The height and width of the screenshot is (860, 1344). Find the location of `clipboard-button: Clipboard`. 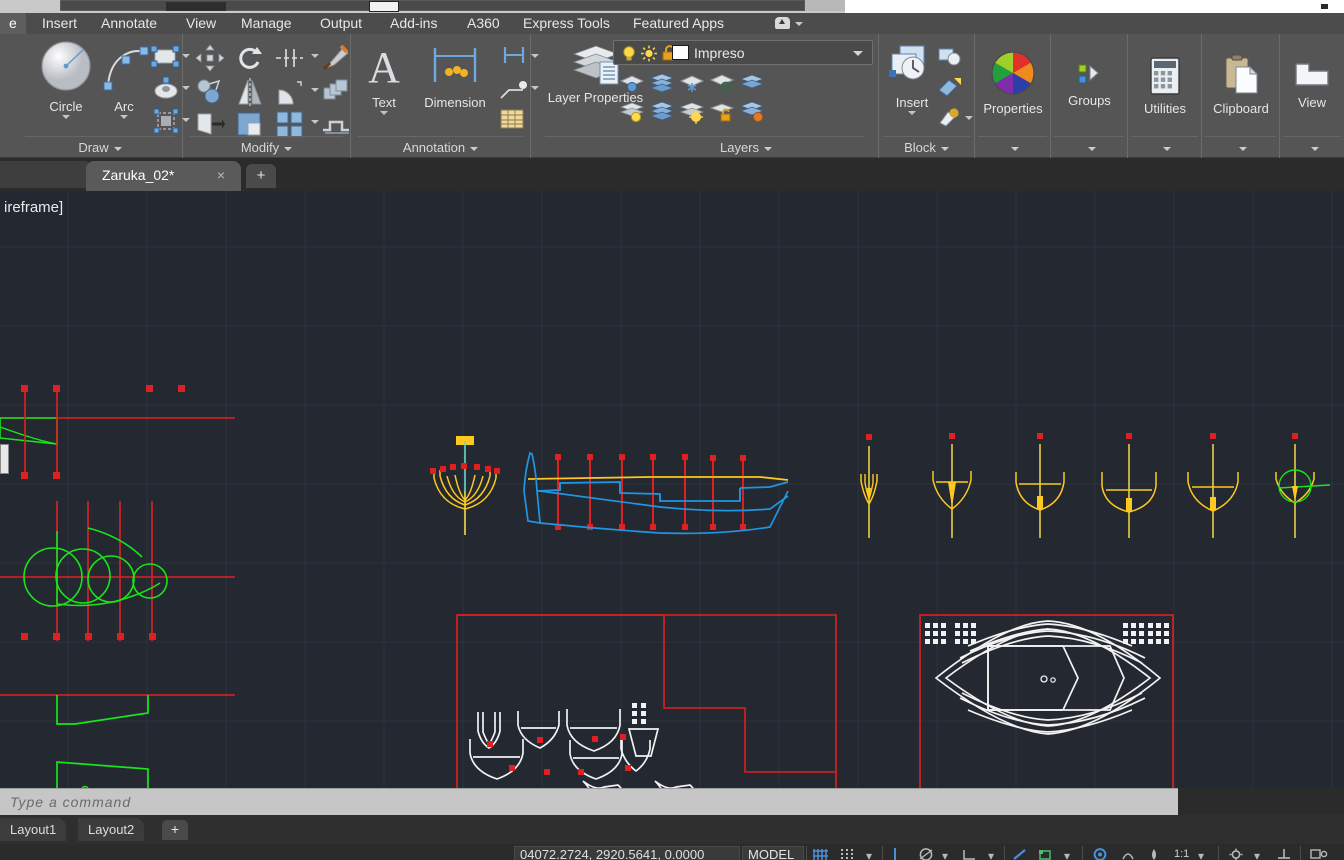

clipboard-button: Clipboard is located at coordinates (1241, 85).